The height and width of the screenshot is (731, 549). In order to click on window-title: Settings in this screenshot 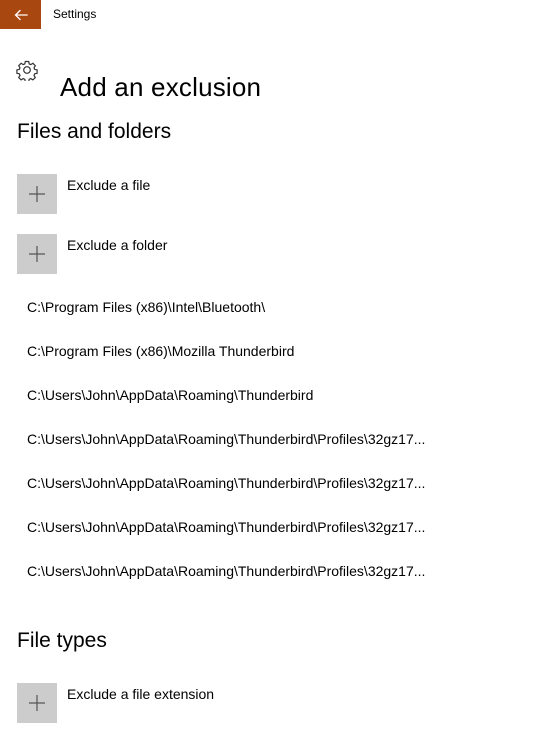, I will do `click(75, 14)`.